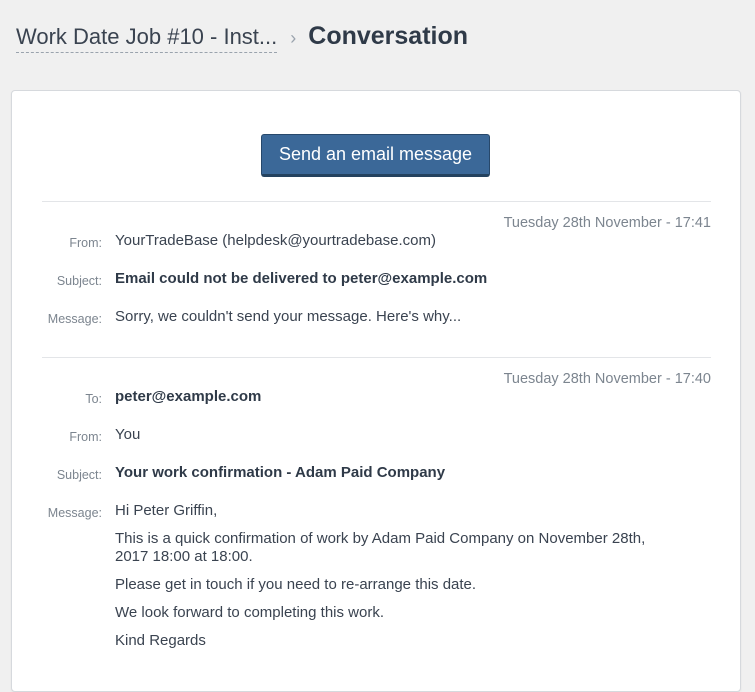 This screenshot has height=692, width=755. Describe the element at coordinates (93, 399) in the screenshot. I see `to-label: To:` at that location.